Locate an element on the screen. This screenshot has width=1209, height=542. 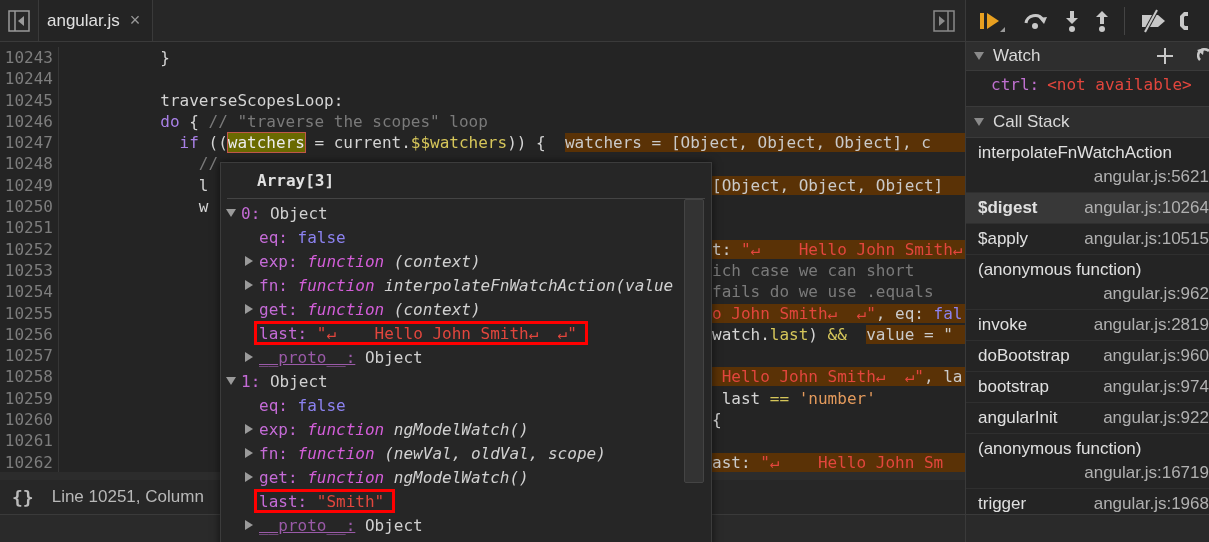
function-name: (anonymous function) is located at coordinates (1060, 270).